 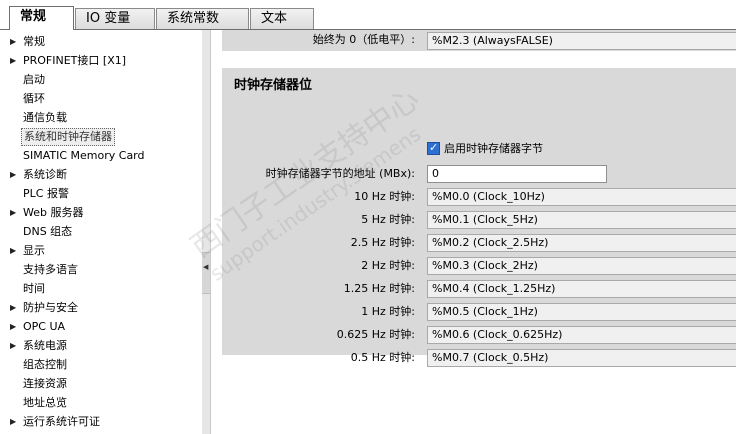 What do you see at coordinates (581, 358) in the screenshot?
I see `clock-field: %M0.7 (Clock_0.5Hz)` at bounding box center [581, 358].